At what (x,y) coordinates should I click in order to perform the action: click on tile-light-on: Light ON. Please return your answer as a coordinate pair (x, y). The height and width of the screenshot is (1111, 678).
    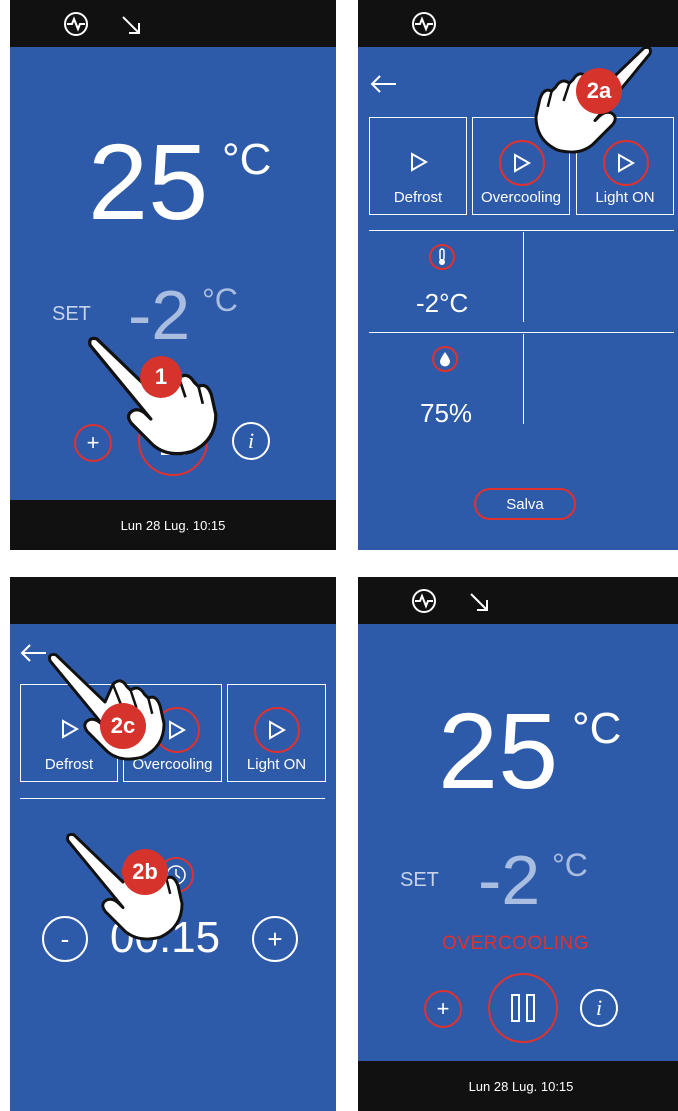
    Looking at the image, I should click on (276, 733).